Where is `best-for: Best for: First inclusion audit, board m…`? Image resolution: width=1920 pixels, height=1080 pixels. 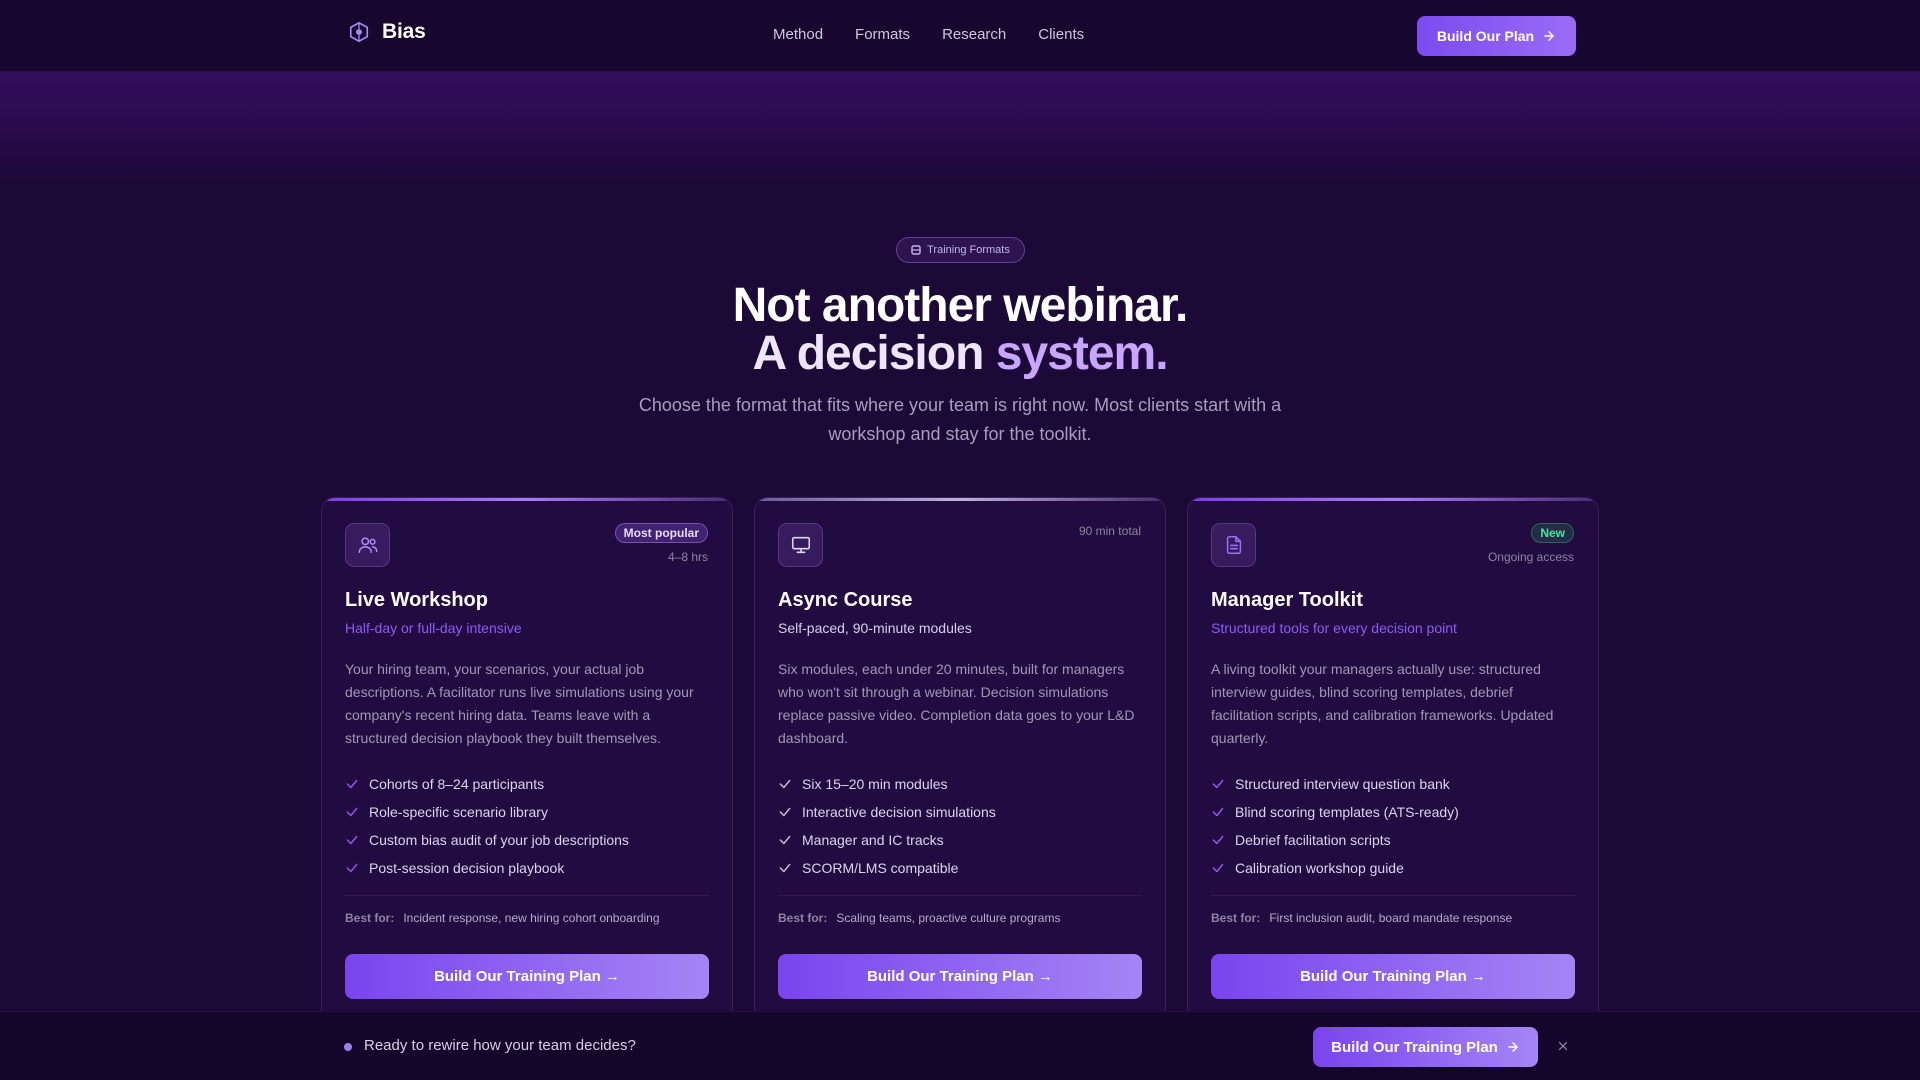 best-for: Best for: First inclusion audit, board m… is located at coordinates (1361, 918).